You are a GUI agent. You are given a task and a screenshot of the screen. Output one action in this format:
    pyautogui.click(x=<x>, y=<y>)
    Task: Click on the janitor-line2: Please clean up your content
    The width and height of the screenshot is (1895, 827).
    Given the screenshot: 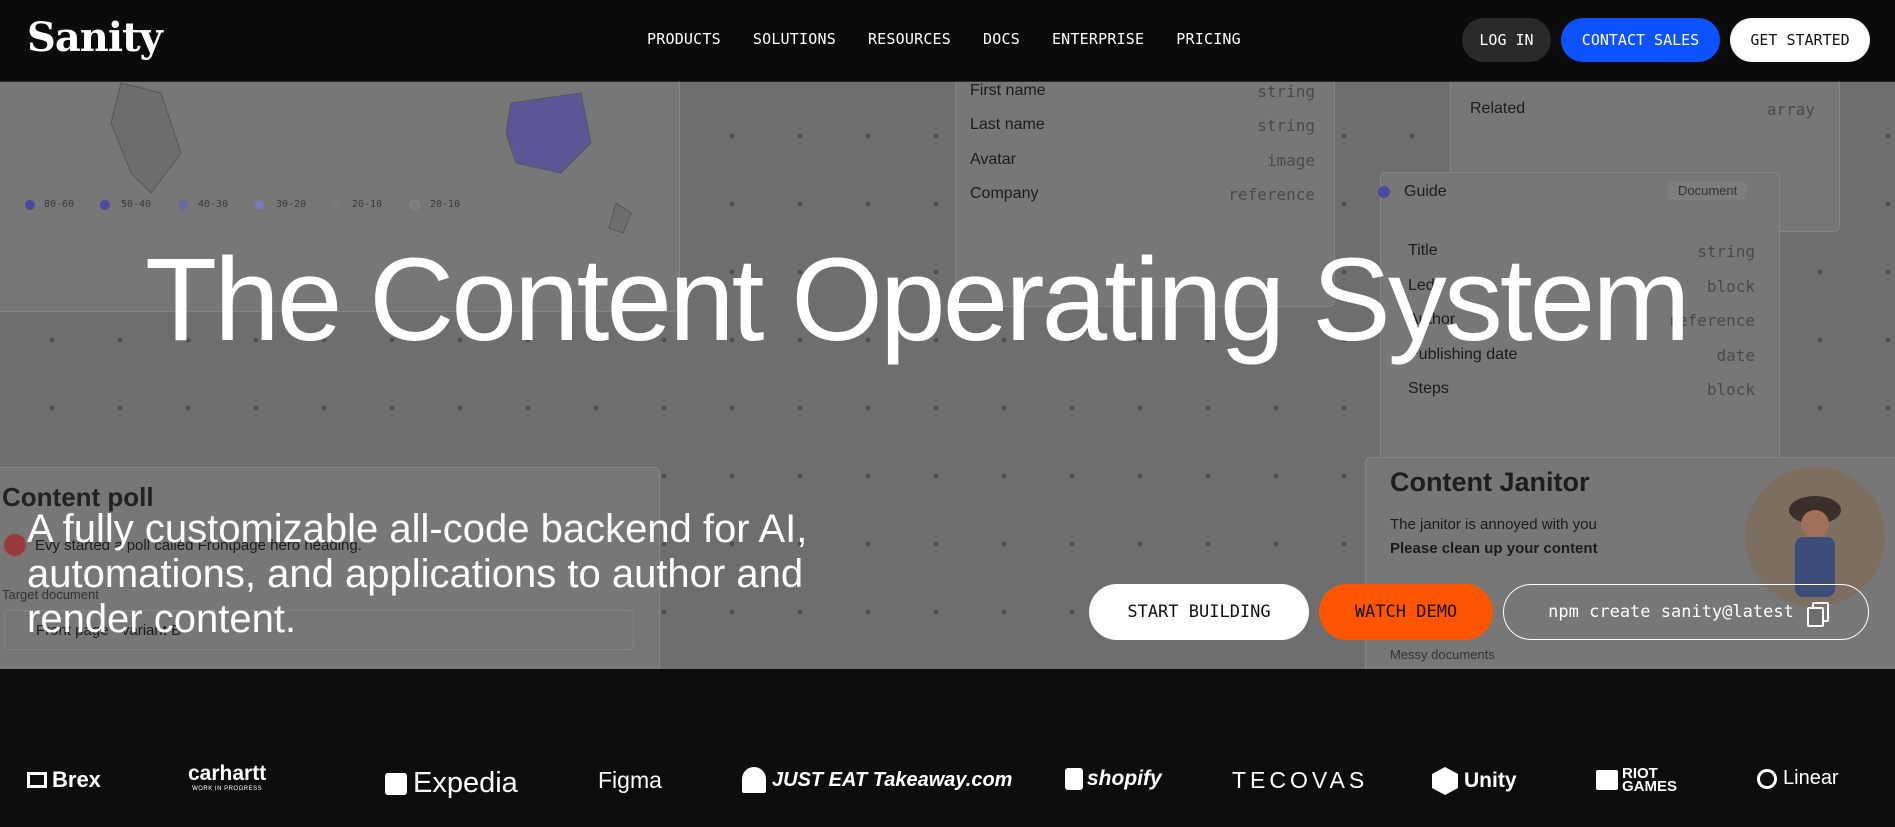 What is the action you would take?
    pyautogui.click(x=1494, y=548)
    